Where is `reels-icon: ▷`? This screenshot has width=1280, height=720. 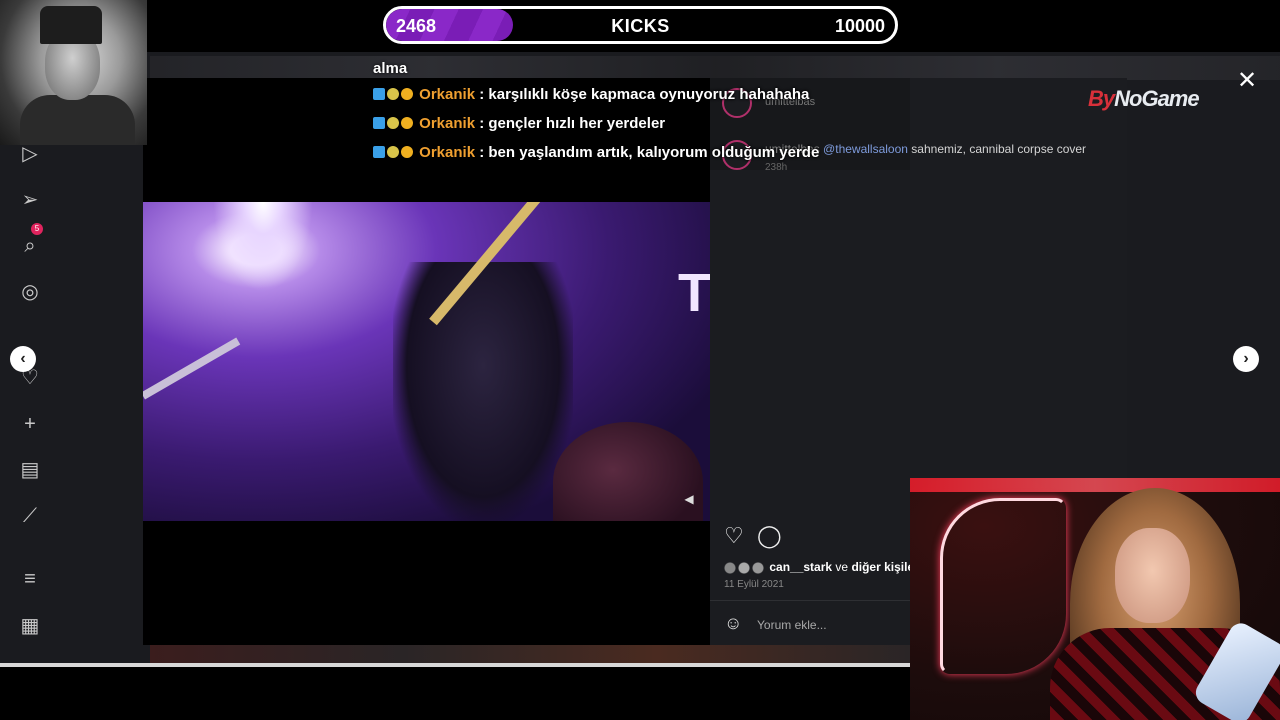
reels-icon: ▷ is located at coordinates (30, 154).